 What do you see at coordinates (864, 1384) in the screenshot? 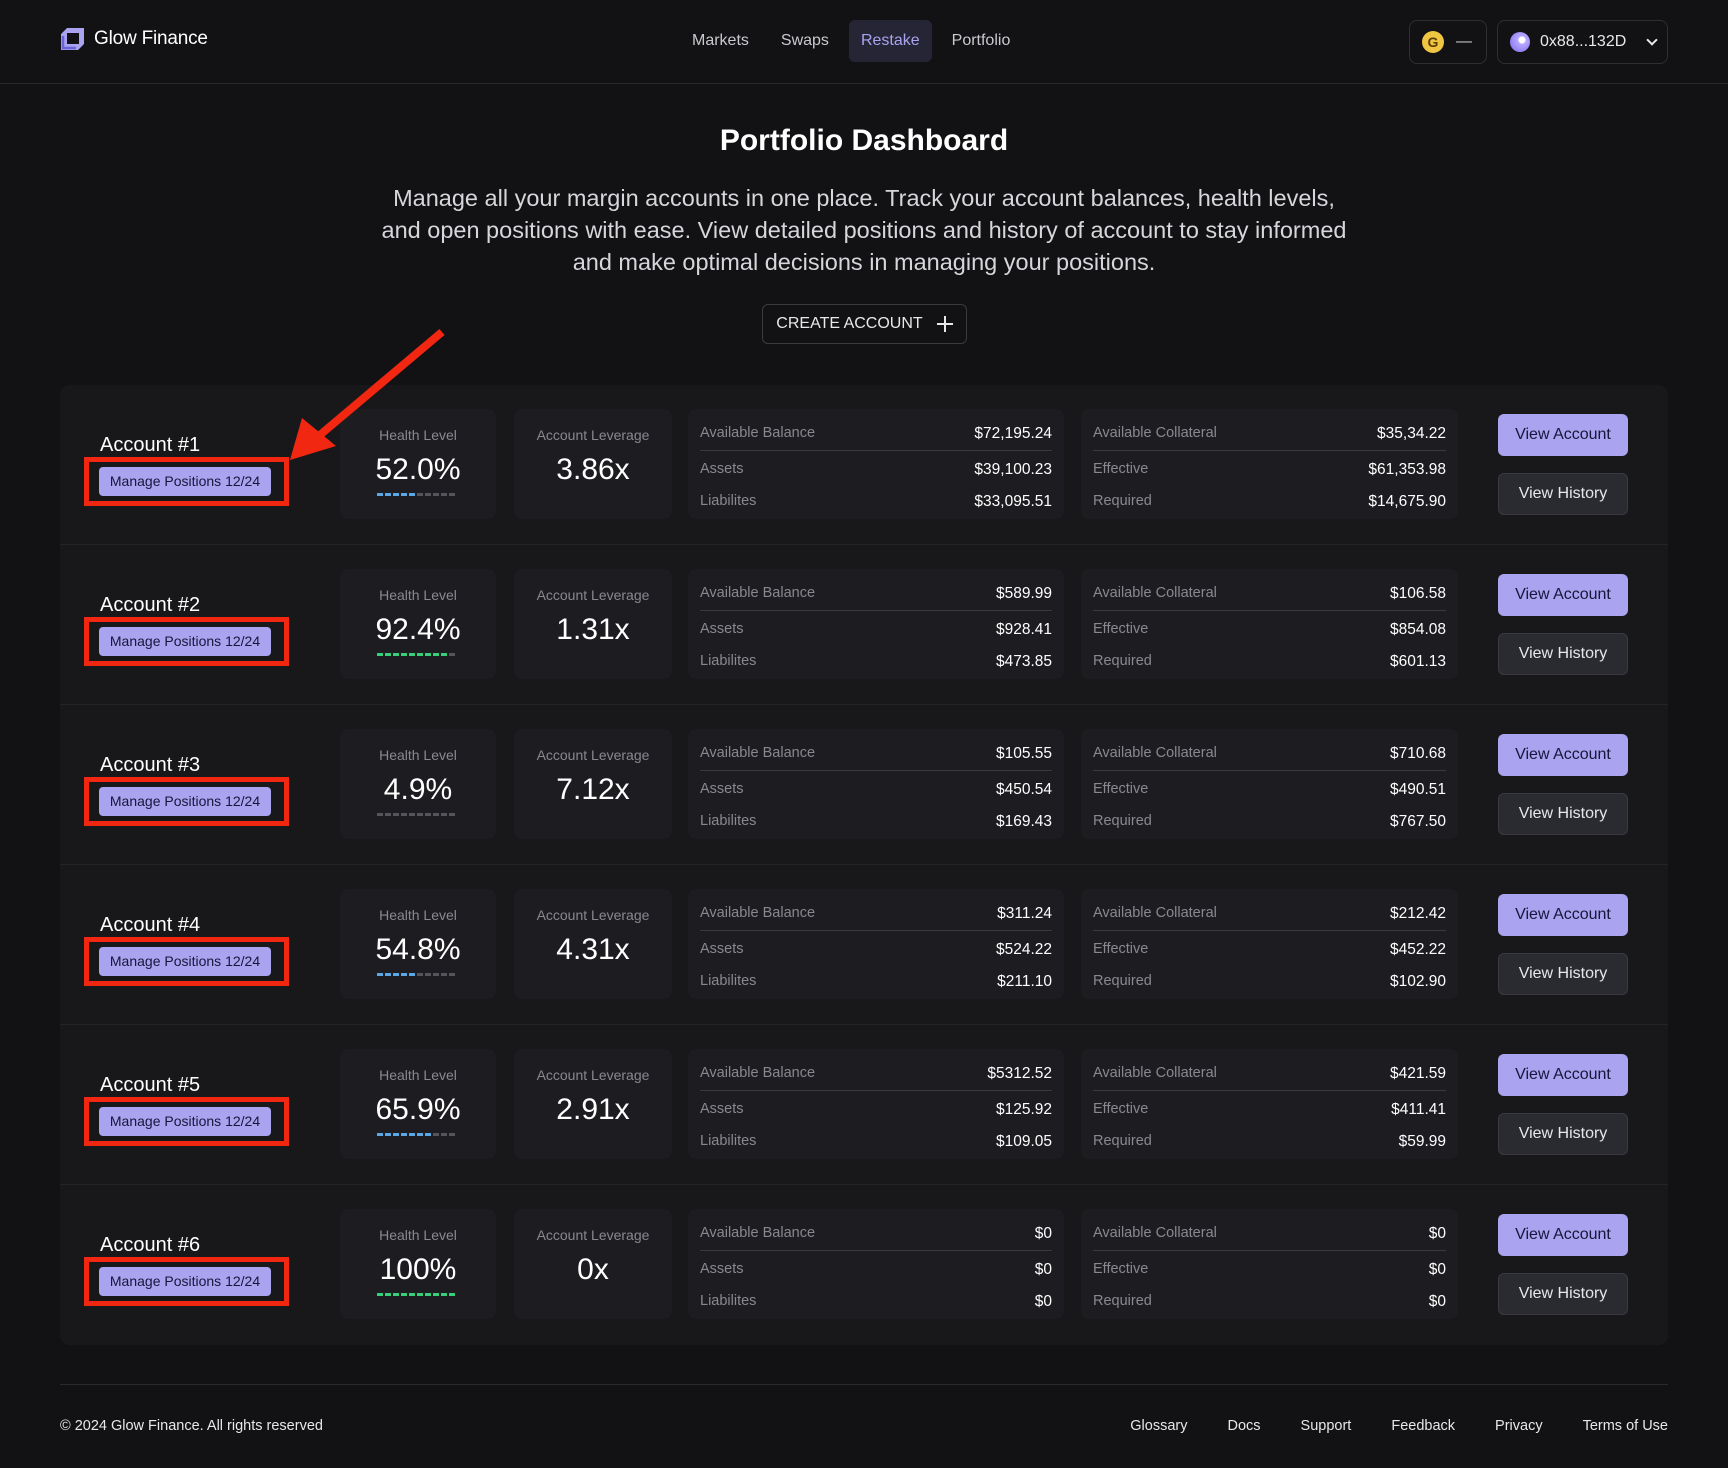
I see `footer-divider` at bounding box center [864, 1384].